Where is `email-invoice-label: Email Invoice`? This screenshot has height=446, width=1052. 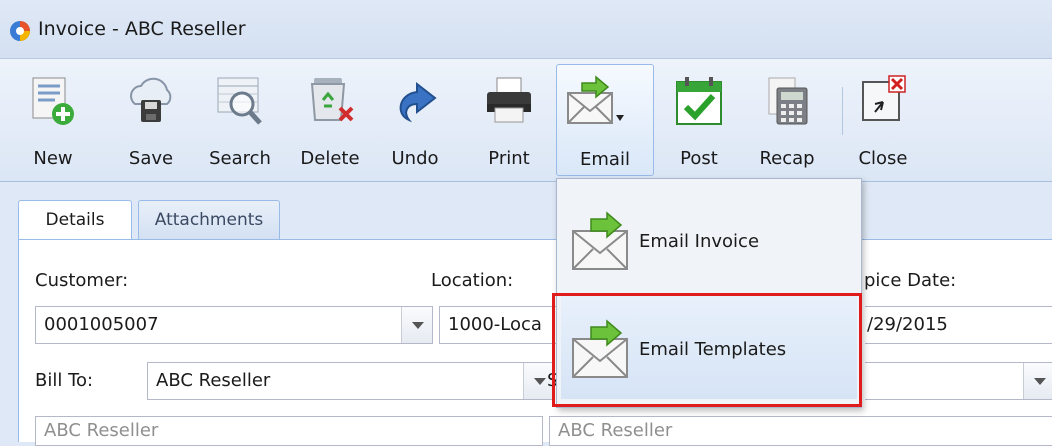
email-invoice-label: Email Invoice is located at coordinates (699, 241).